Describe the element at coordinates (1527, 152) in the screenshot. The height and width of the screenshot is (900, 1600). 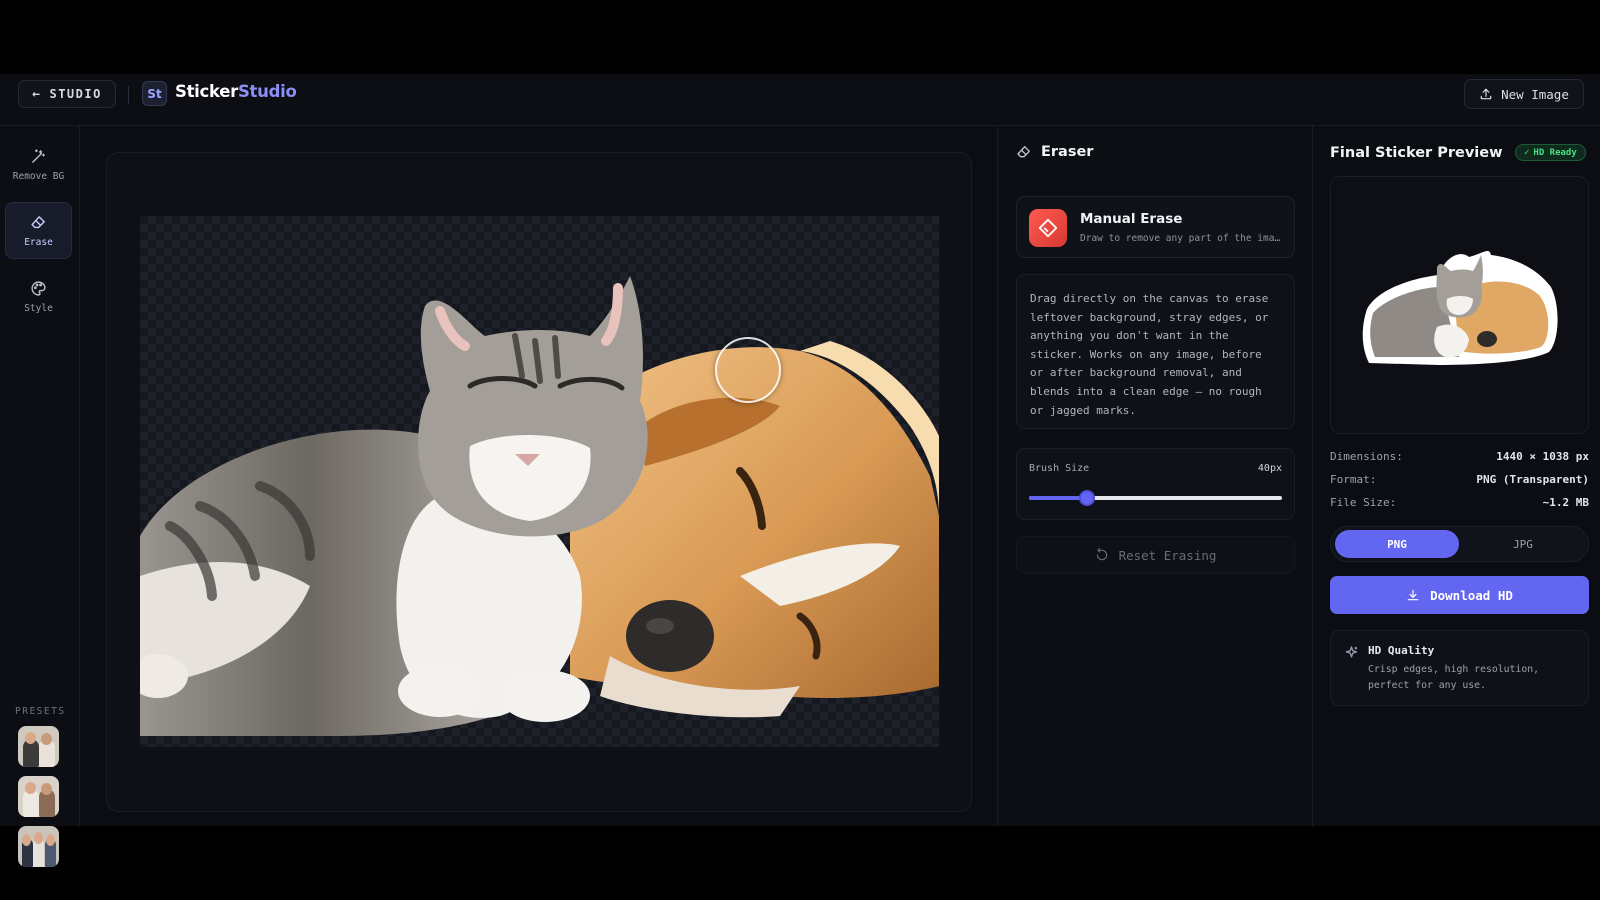
I see `check-icon: ✓` at that location.